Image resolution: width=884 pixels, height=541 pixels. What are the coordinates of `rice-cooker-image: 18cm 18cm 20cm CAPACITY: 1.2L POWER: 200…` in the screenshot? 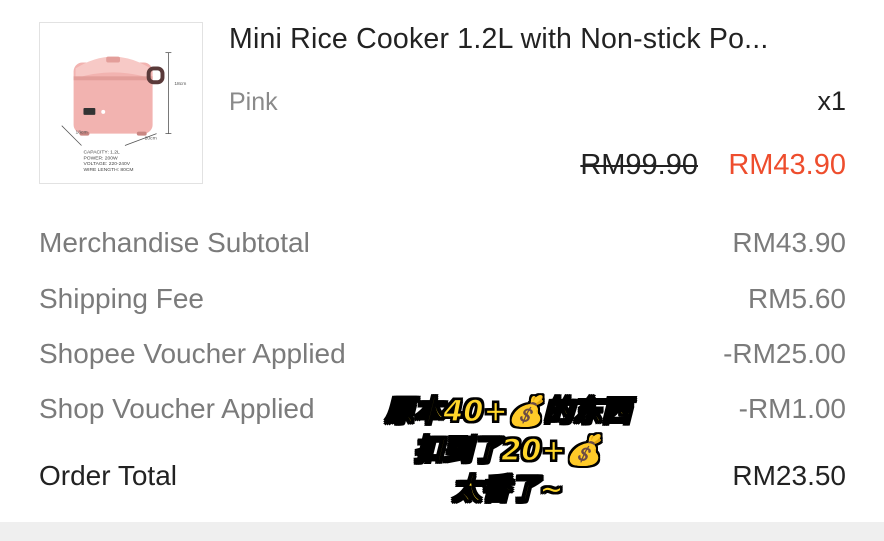 It's located at (121, 103).